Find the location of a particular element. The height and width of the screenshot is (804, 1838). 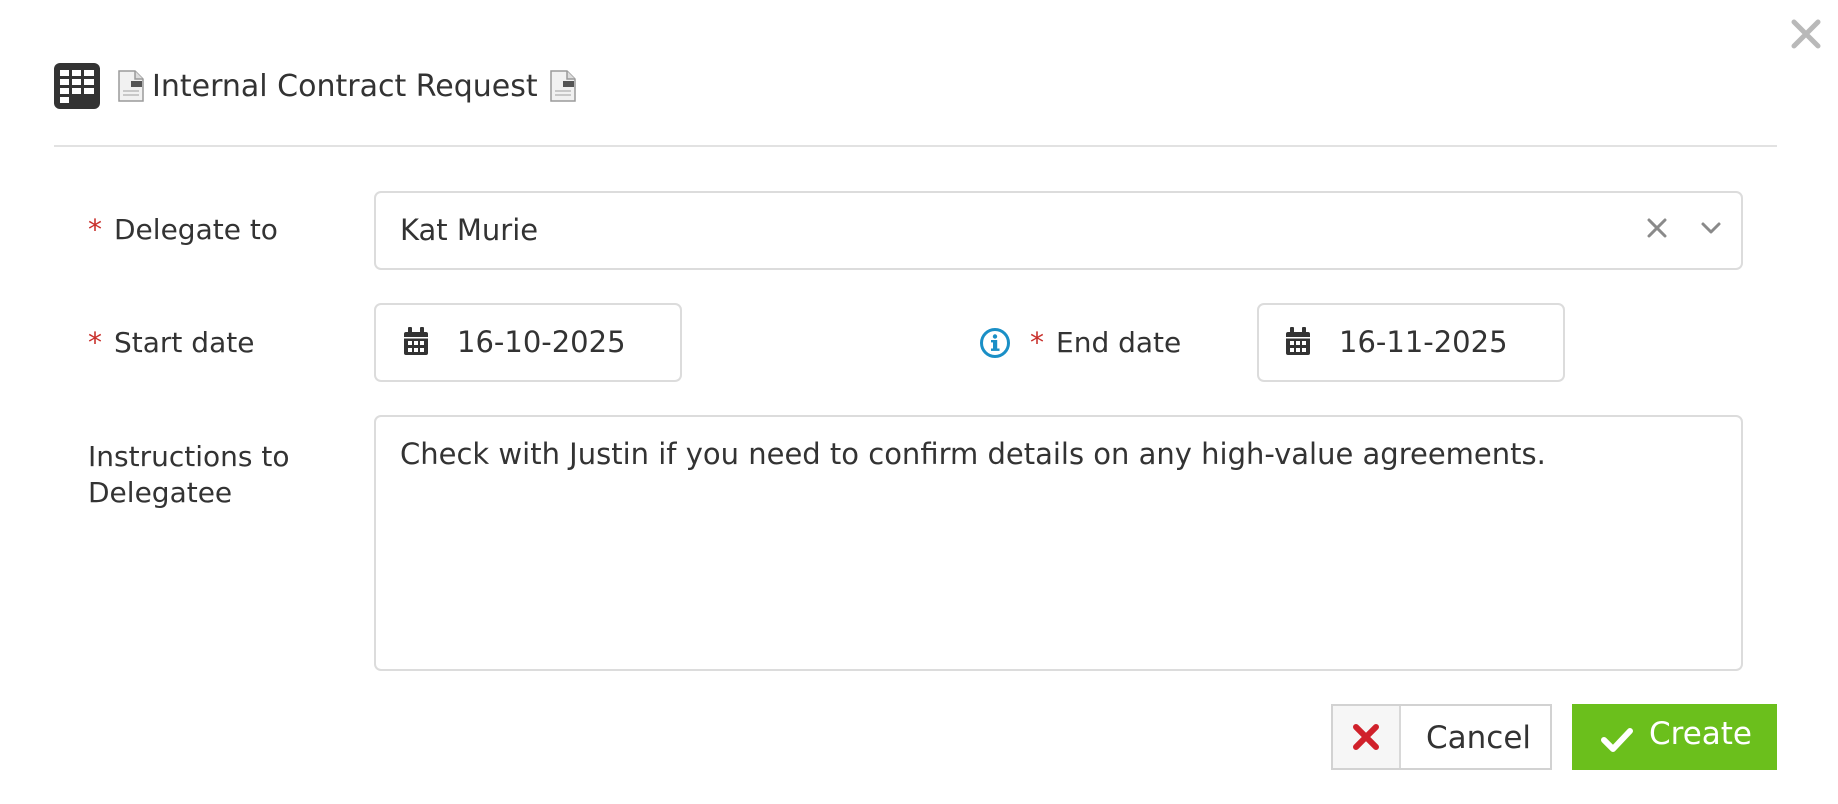

delegate-label-text: Delegate to is located at coordinates (196, 229).